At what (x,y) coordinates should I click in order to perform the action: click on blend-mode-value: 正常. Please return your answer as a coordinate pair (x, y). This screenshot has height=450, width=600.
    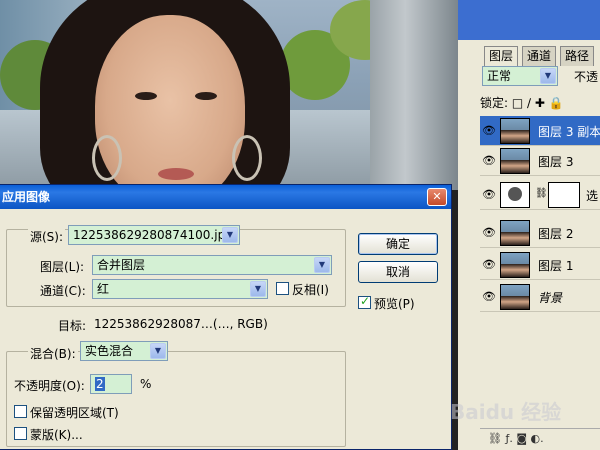
    Looking at the image, I should click on (499, 76).